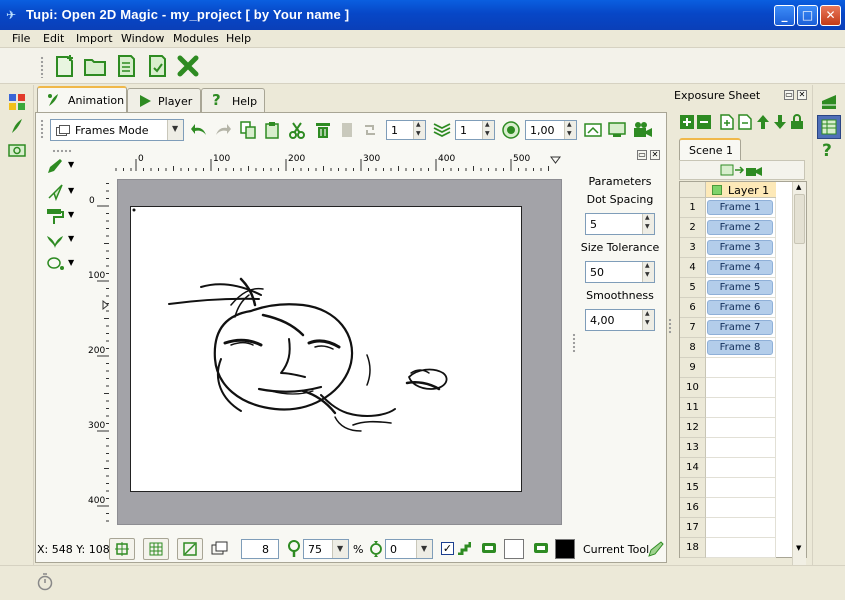 The height and width of the screenshot is (600, 845). I want to click on ungroup-icon, so click(370, 130).